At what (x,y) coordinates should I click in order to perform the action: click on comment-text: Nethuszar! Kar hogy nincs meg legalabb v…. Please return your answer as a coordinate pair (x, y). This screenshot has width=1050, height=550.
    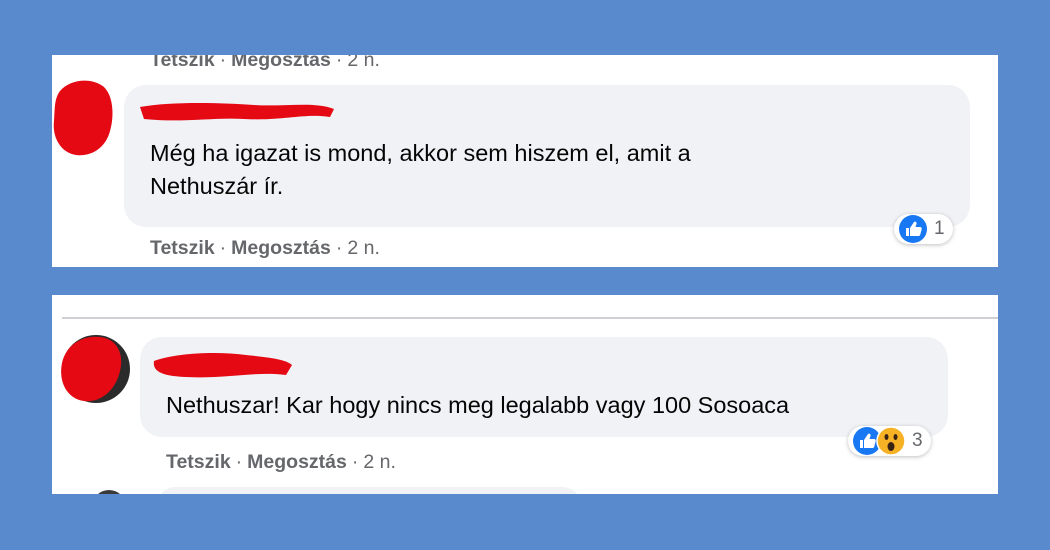
    Looking at the image, I should click on (478, 405).